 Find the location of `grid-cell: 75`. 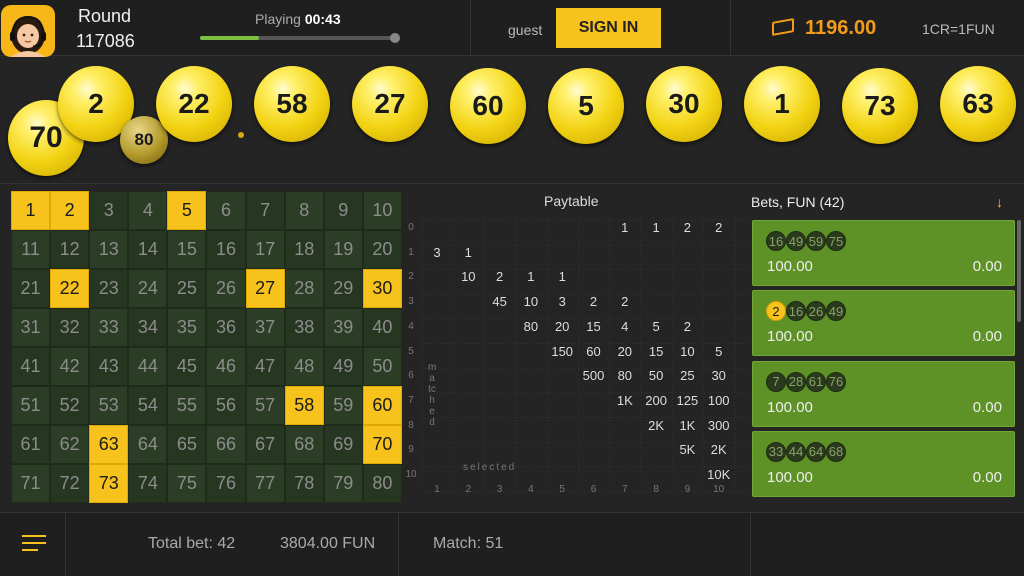

grid-cell: 75 is located at coordinates (187, 483).